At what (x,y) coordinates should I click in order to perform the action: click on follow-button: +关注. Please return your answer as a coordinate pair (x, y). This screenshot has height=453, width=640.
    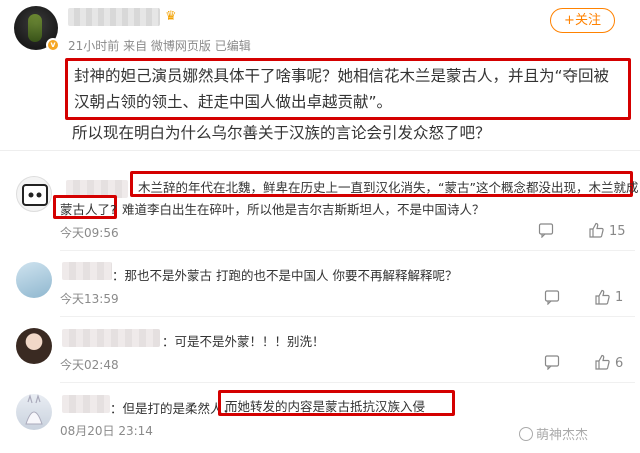
    Looking at the image, I should click on (582, 20).